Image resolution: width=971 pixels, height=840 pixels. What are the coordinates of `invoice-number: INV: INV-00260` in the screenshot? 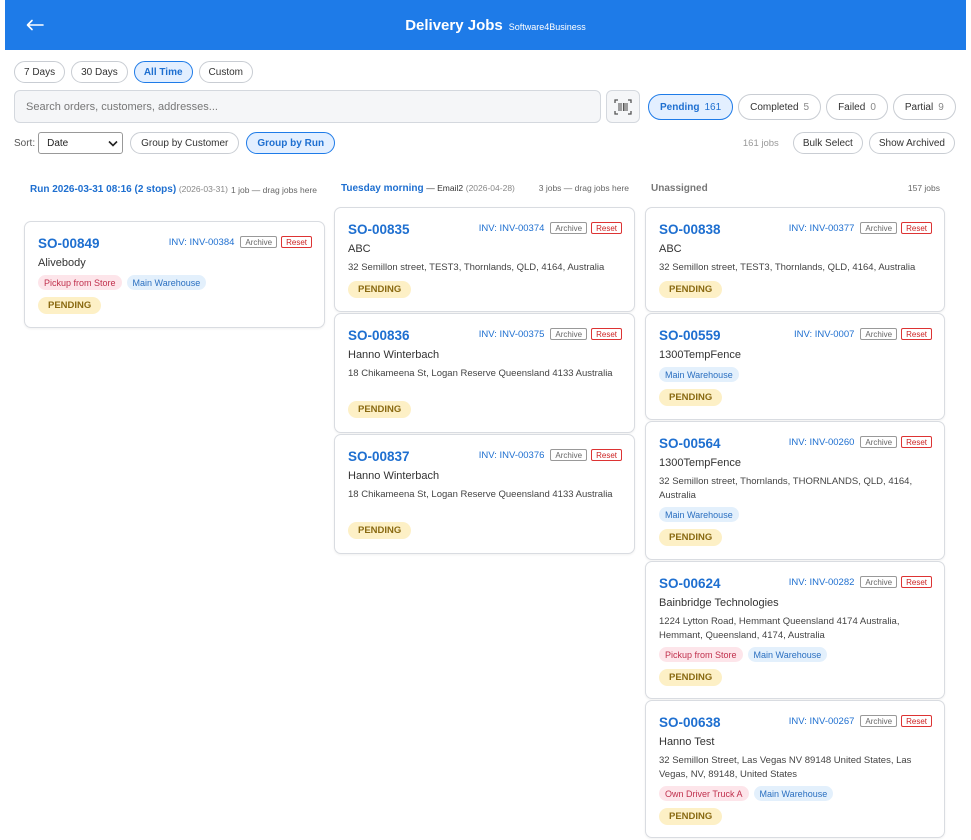 It's located at (822, 442).